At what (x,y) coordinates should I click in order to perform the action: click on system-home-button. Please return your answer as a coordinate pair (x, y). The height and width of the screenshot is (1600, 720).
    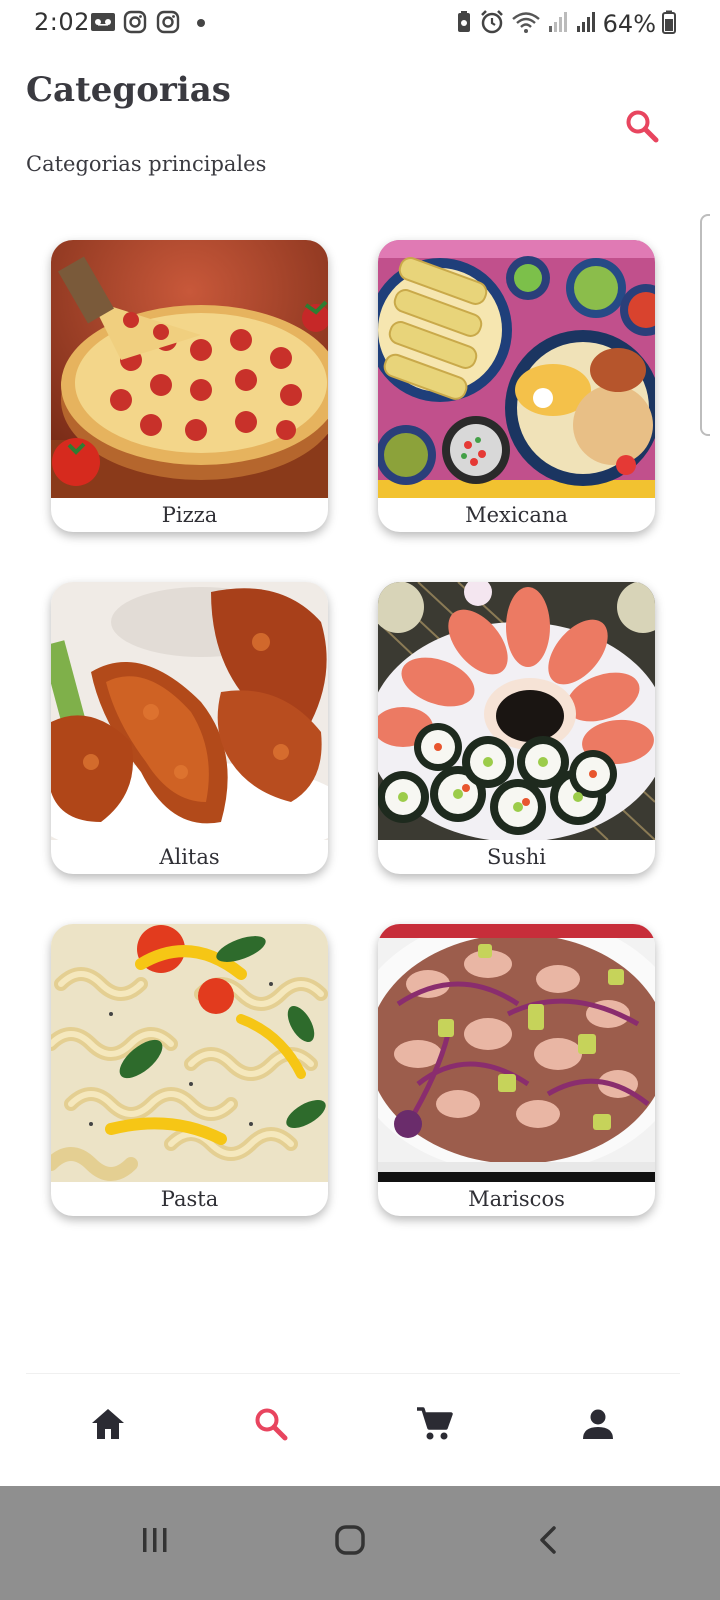
    Looking at the image, I should click on (350, 1540).